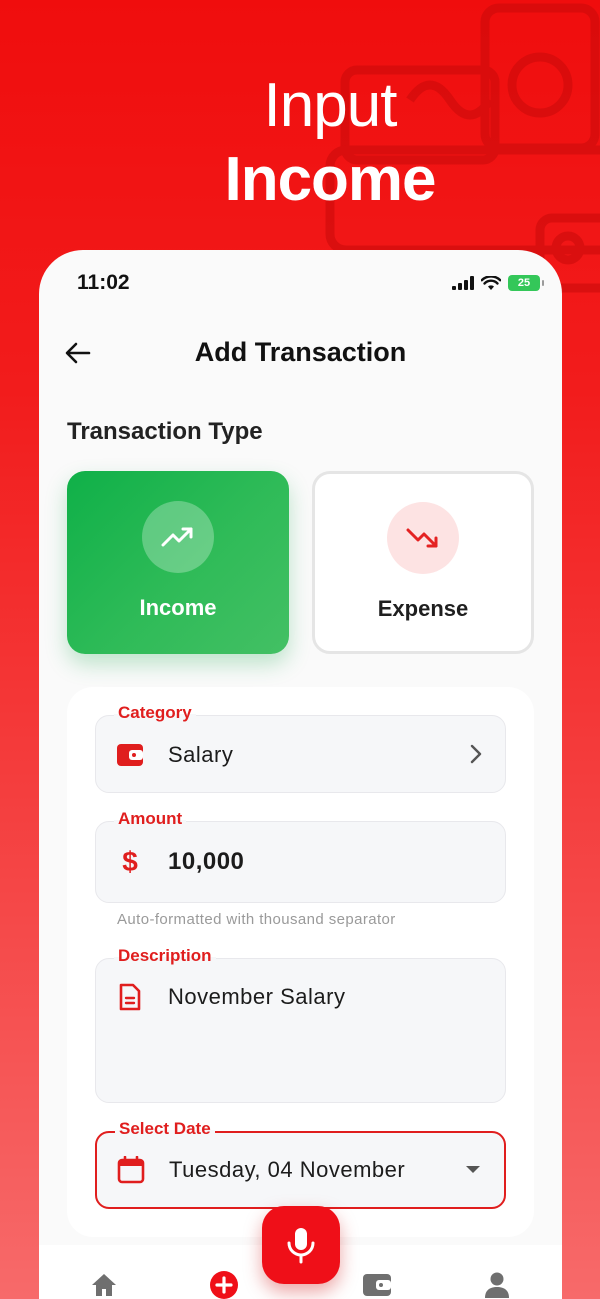  I want to click on arrow-left-icon, so click(78, 353).